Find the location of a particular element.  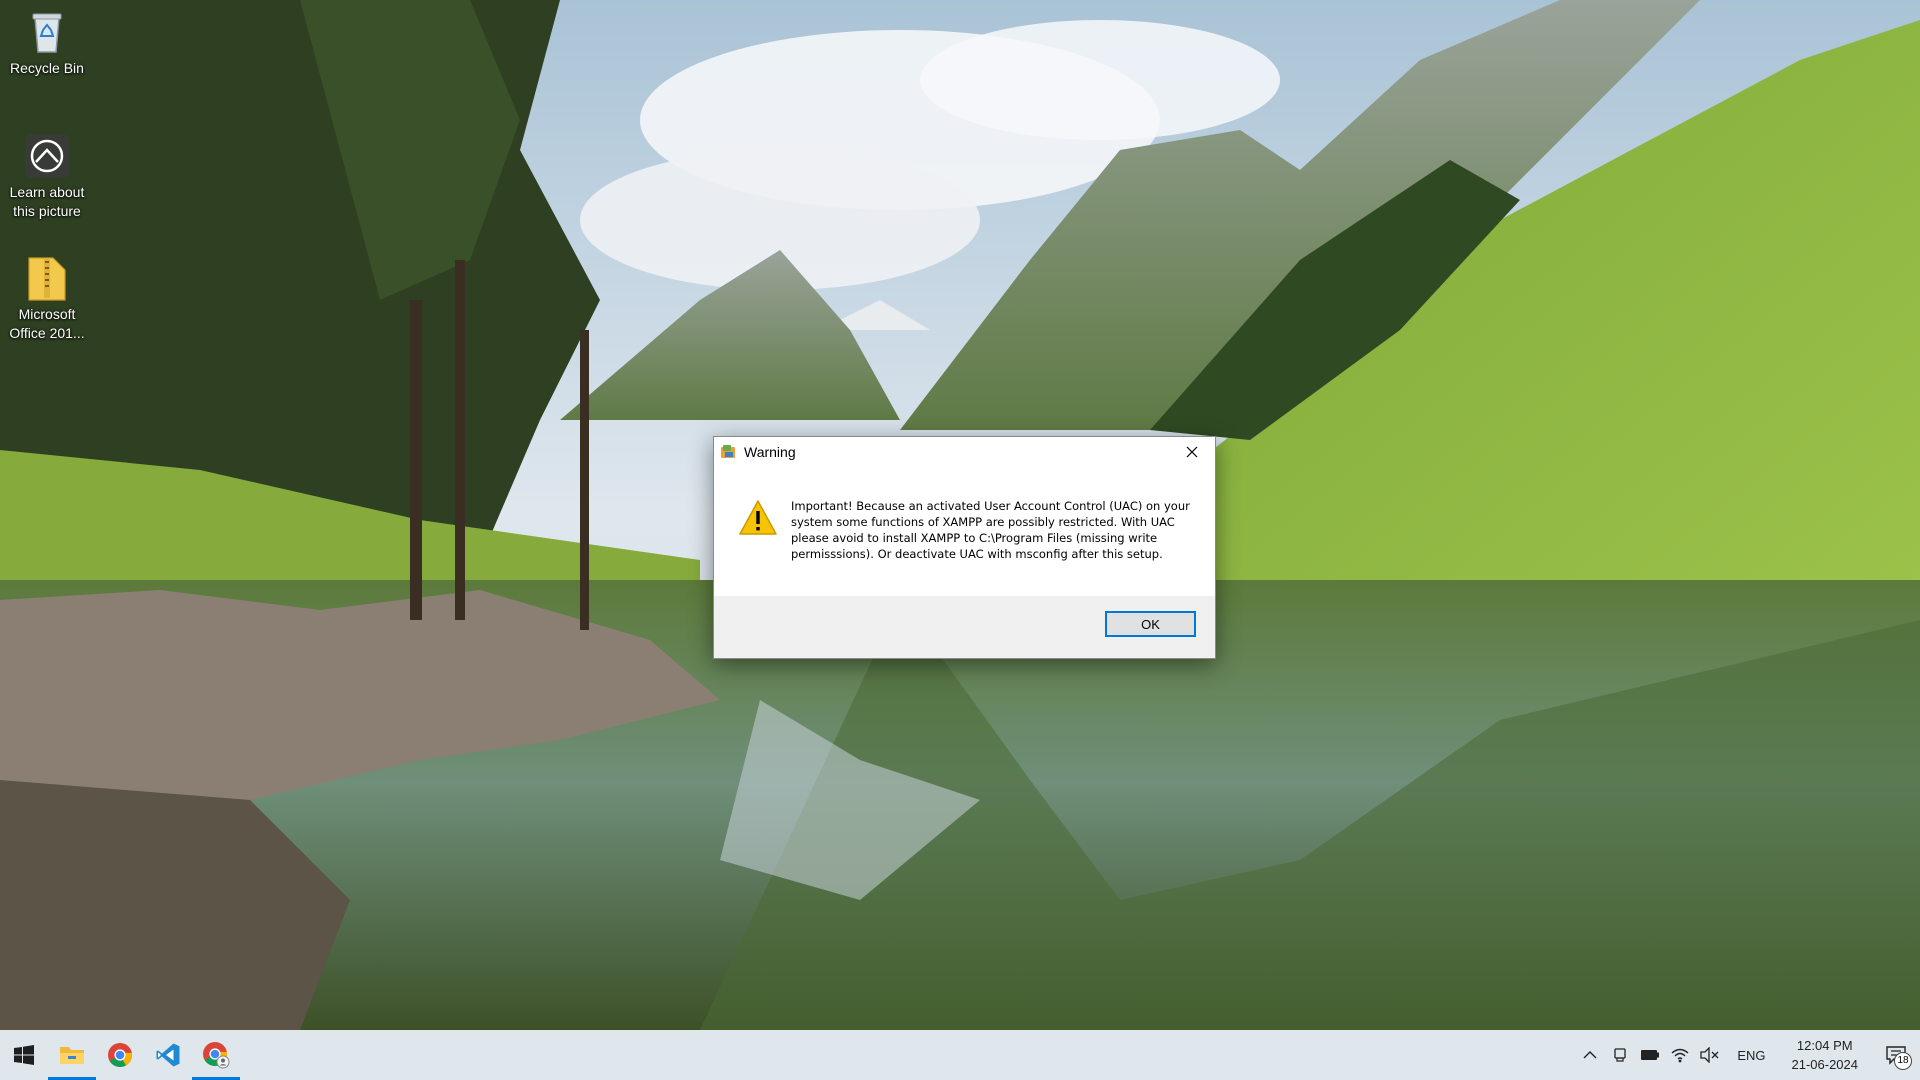

tray-device-button is located at coordinates (1620, 1055).